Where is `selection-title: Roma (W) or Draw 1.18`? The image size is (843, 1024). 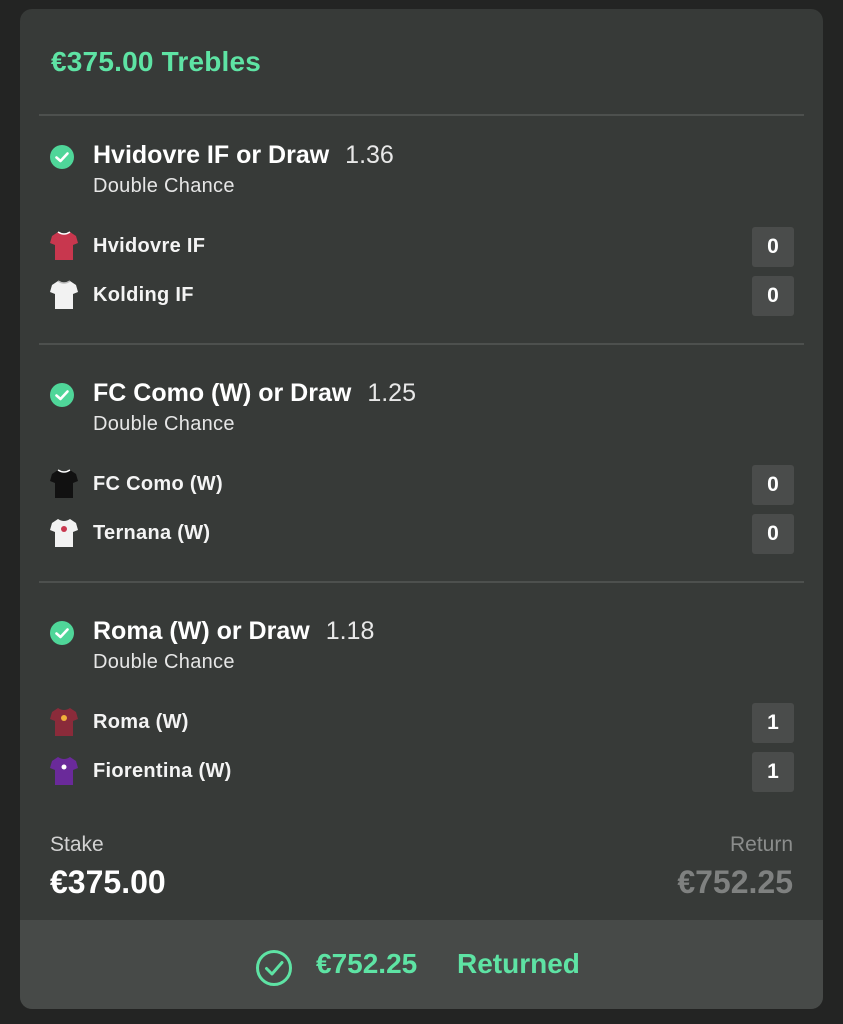 selection-title: Roma (W) or Draw 1.18 is located at coordinates (233, 631).